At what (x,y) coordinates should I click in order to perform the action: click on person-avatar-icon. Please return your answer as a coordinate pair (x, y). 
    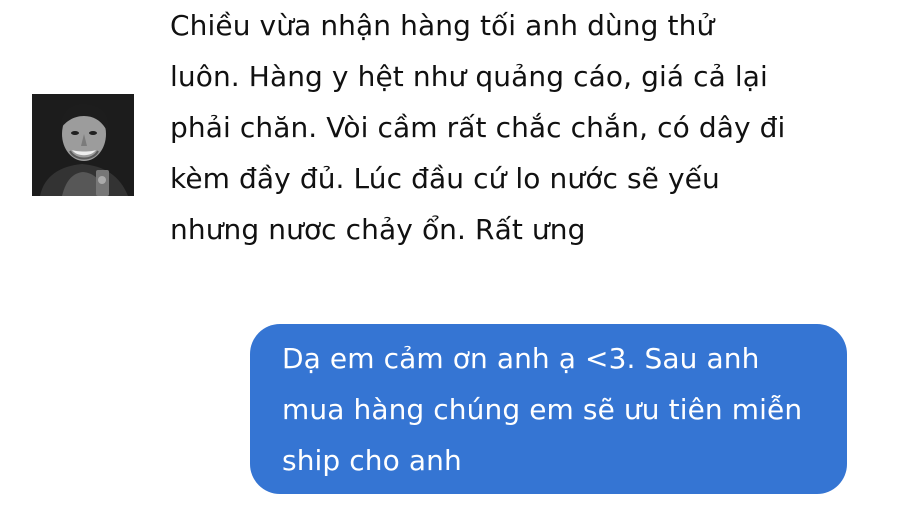
    Looking at the image, I should click on (83, 145).